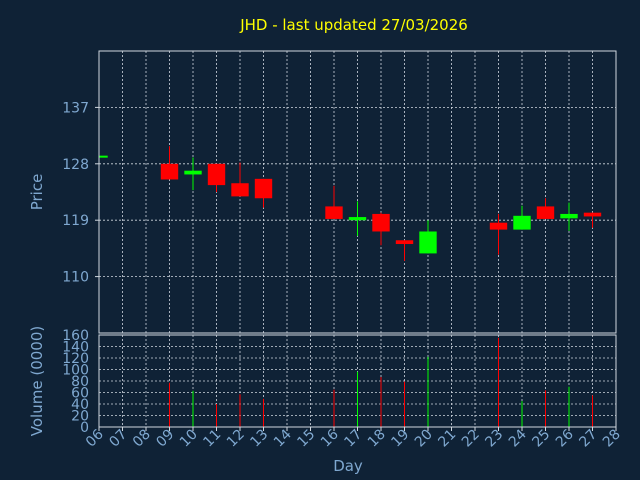 This screenshot has height=480, width=640. What do you see at coordinates (565, 438) in the screenshot?
I see `x-tick-label: 26` at bounding box center [565, 438].